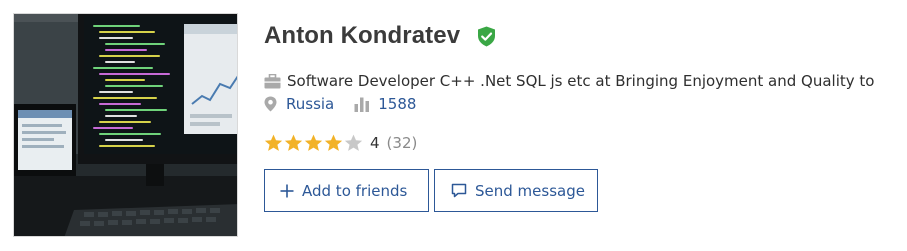 Image resolution: width=907 pixels, height=251 pixels. I want to click on rating-stars, so click(314, 143).